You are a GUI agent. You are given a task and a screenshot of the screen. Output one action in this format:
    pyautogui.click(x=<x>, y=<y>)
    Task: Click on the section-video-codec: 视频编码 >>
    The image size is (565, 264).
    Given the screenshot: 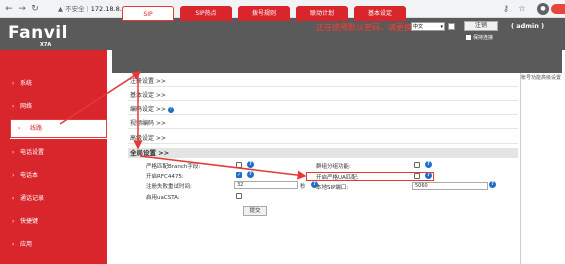 What is the action you would take?
    pyautogui.click(x=148, y=122)
    